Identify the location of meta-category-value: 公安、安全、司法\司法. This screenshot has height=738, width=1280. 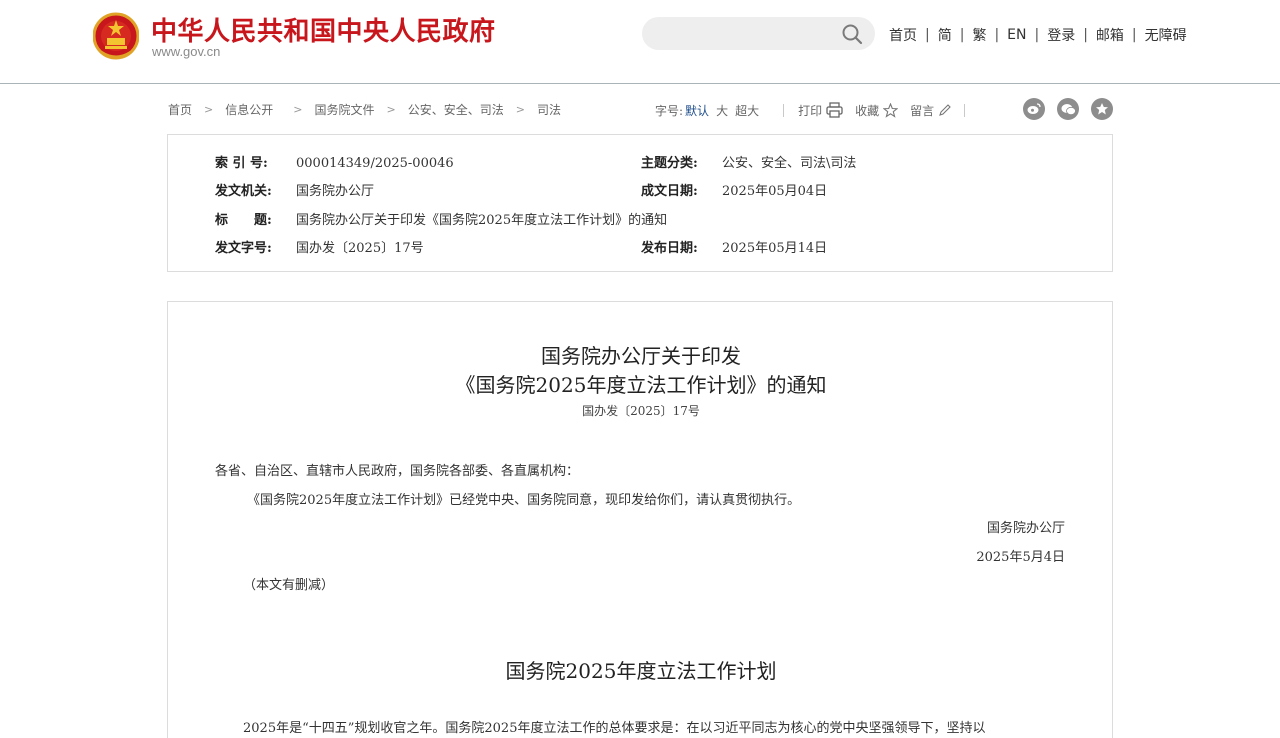
(789, 163).